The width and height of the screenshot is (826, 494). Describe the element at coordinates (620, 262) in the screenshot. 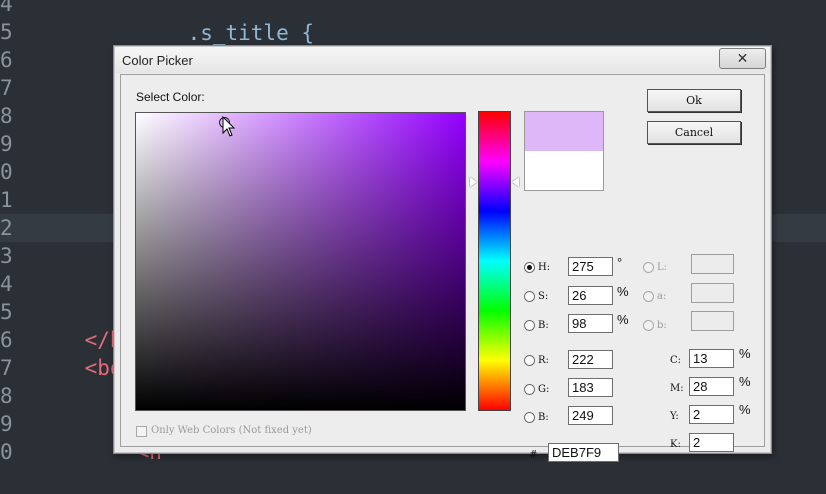

I see `degree-unit: °` at that location.